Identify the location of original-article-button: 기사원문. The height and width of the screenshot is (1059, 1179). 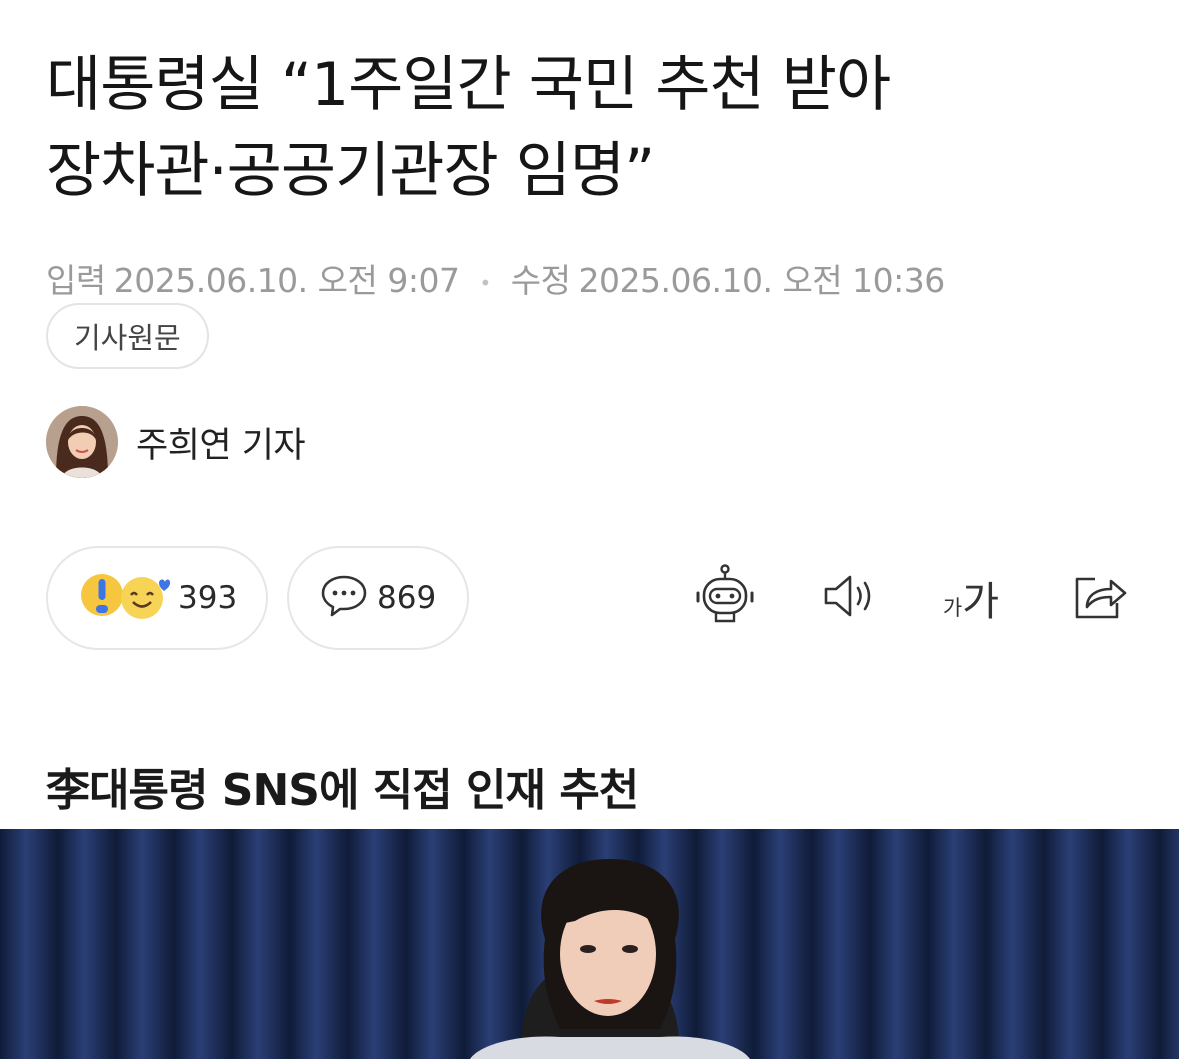
(127, 336).